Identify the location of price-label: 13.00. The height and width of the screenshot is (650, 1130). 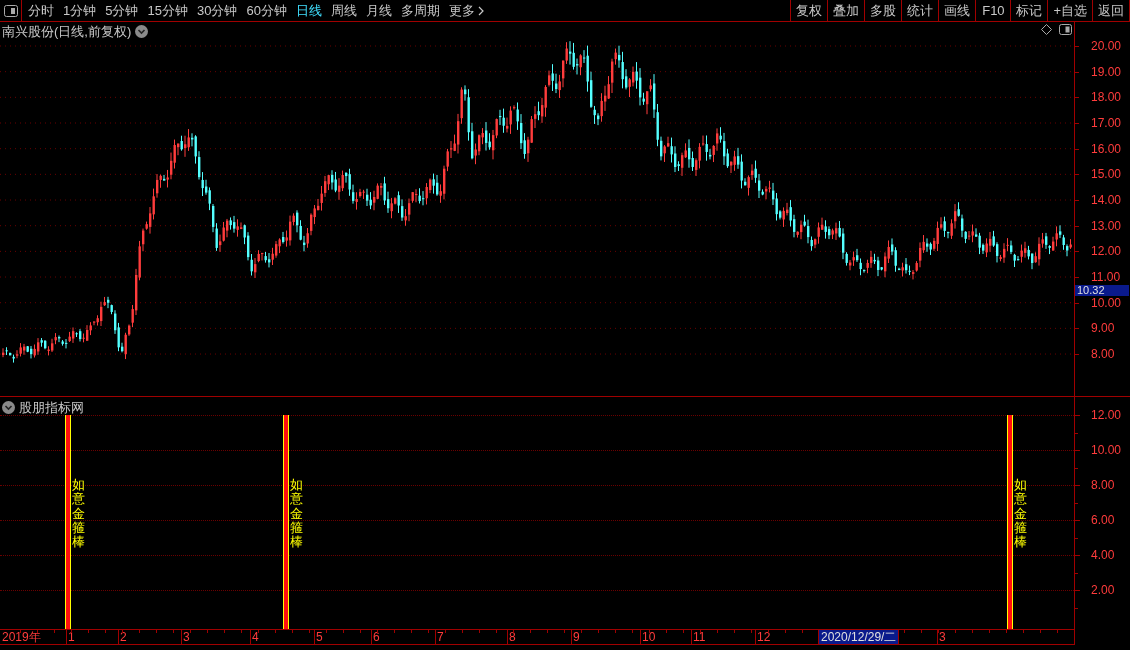
(1106, 225).